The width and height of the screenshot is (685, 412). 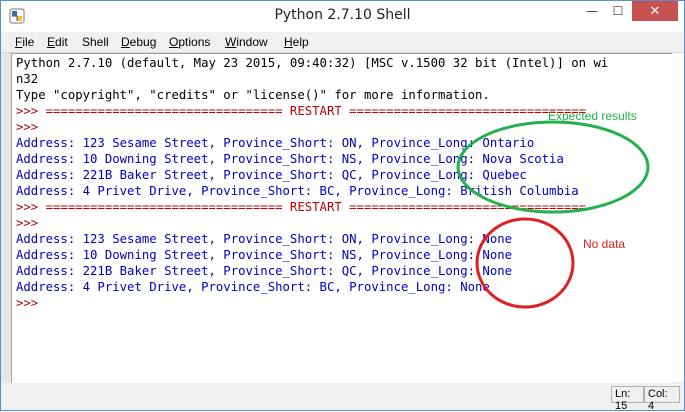 What do you see at coordinates (662, 399) in the screenshot?
I see `column-number-indicator: Col: 4` at bounding box center [662, 399].